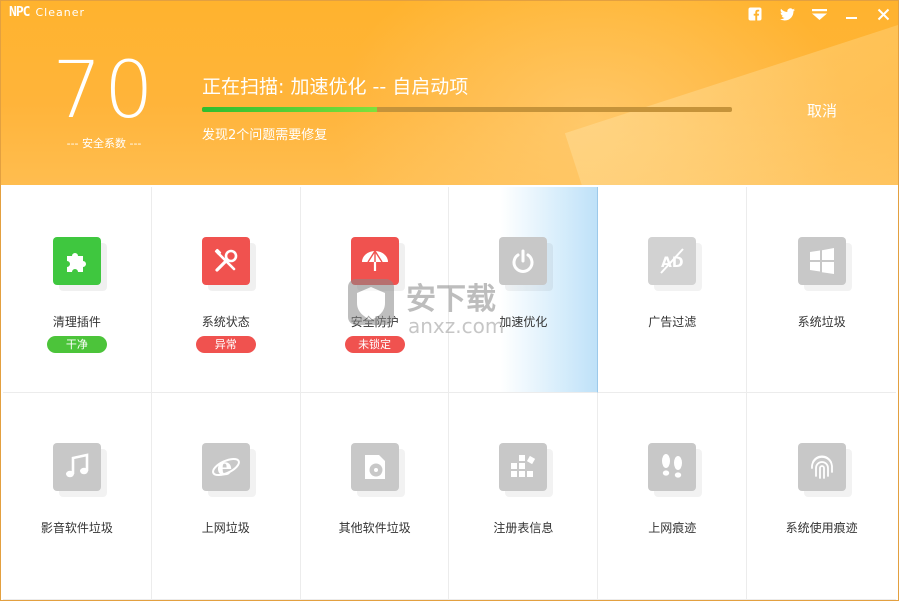 The width and height of the screenshot is (899, 601). Describe the element at coordinates (787, 14) in the screenshot. I see `twitter-icon` at that location.